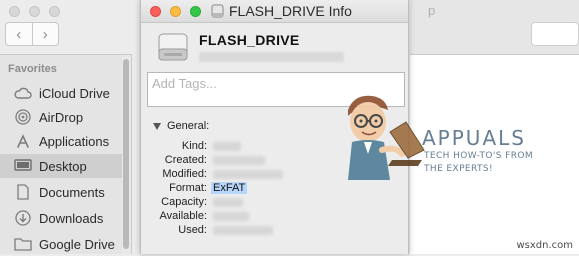 This screenshot has width=579, height=256. Describe the element at coordinates (23, 93) in the screenshot. I see `cloud-icon` at that location.